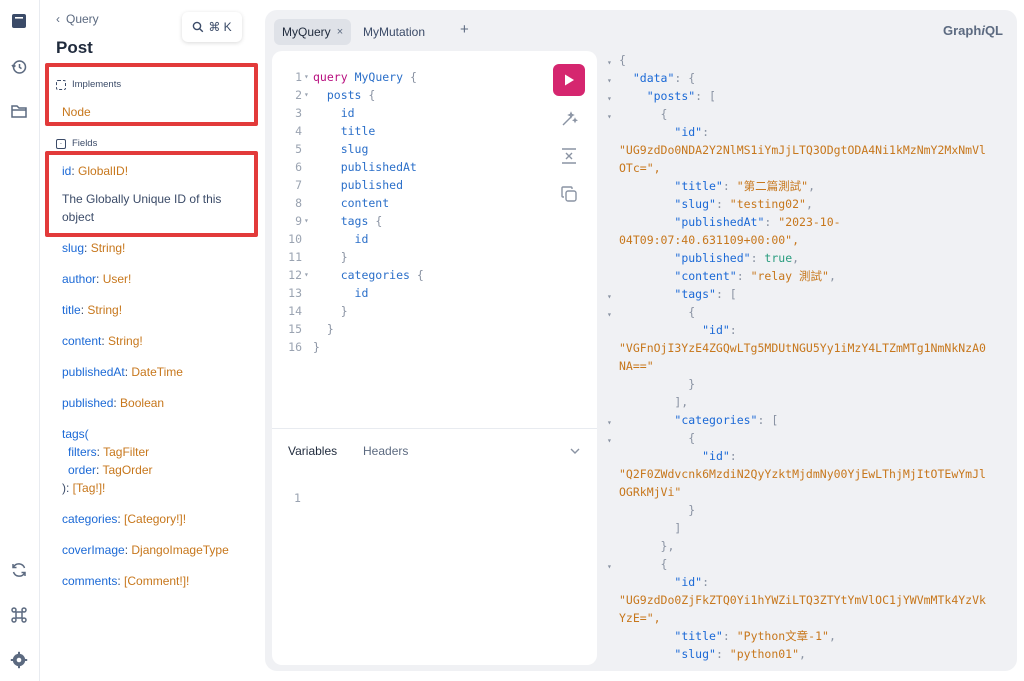 The height and width of the screenshot is (681, 1024). I want to click on tab-headers: Headers, so click(385, 451).